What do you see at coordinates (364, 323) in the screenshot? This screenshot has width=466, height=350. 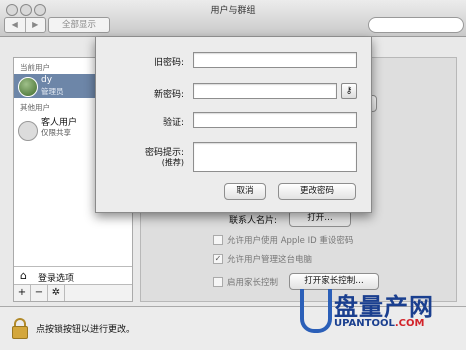 I see `watermark-url-main: UPANTOOL` at bounding box center [364, 323].